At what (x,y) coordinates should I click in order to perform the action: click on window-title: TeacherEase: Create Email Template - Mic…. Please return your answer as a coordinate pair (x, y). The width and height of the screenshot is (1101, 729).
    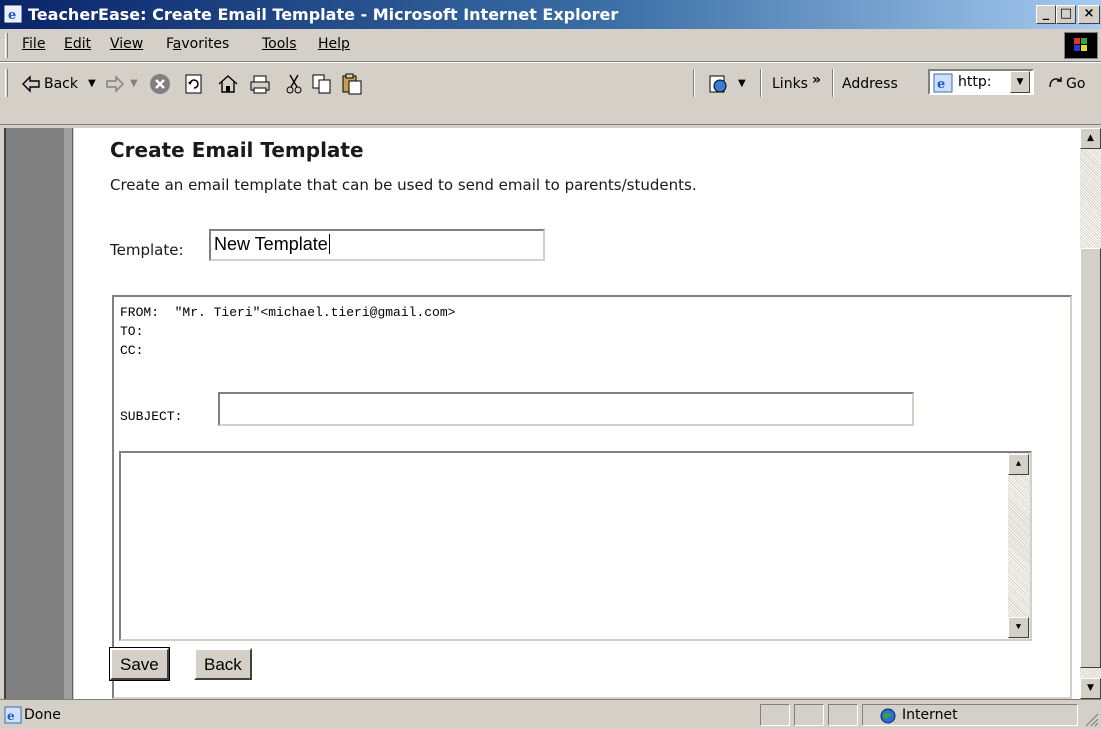
    Looking at the image, I should click on (323, 14).